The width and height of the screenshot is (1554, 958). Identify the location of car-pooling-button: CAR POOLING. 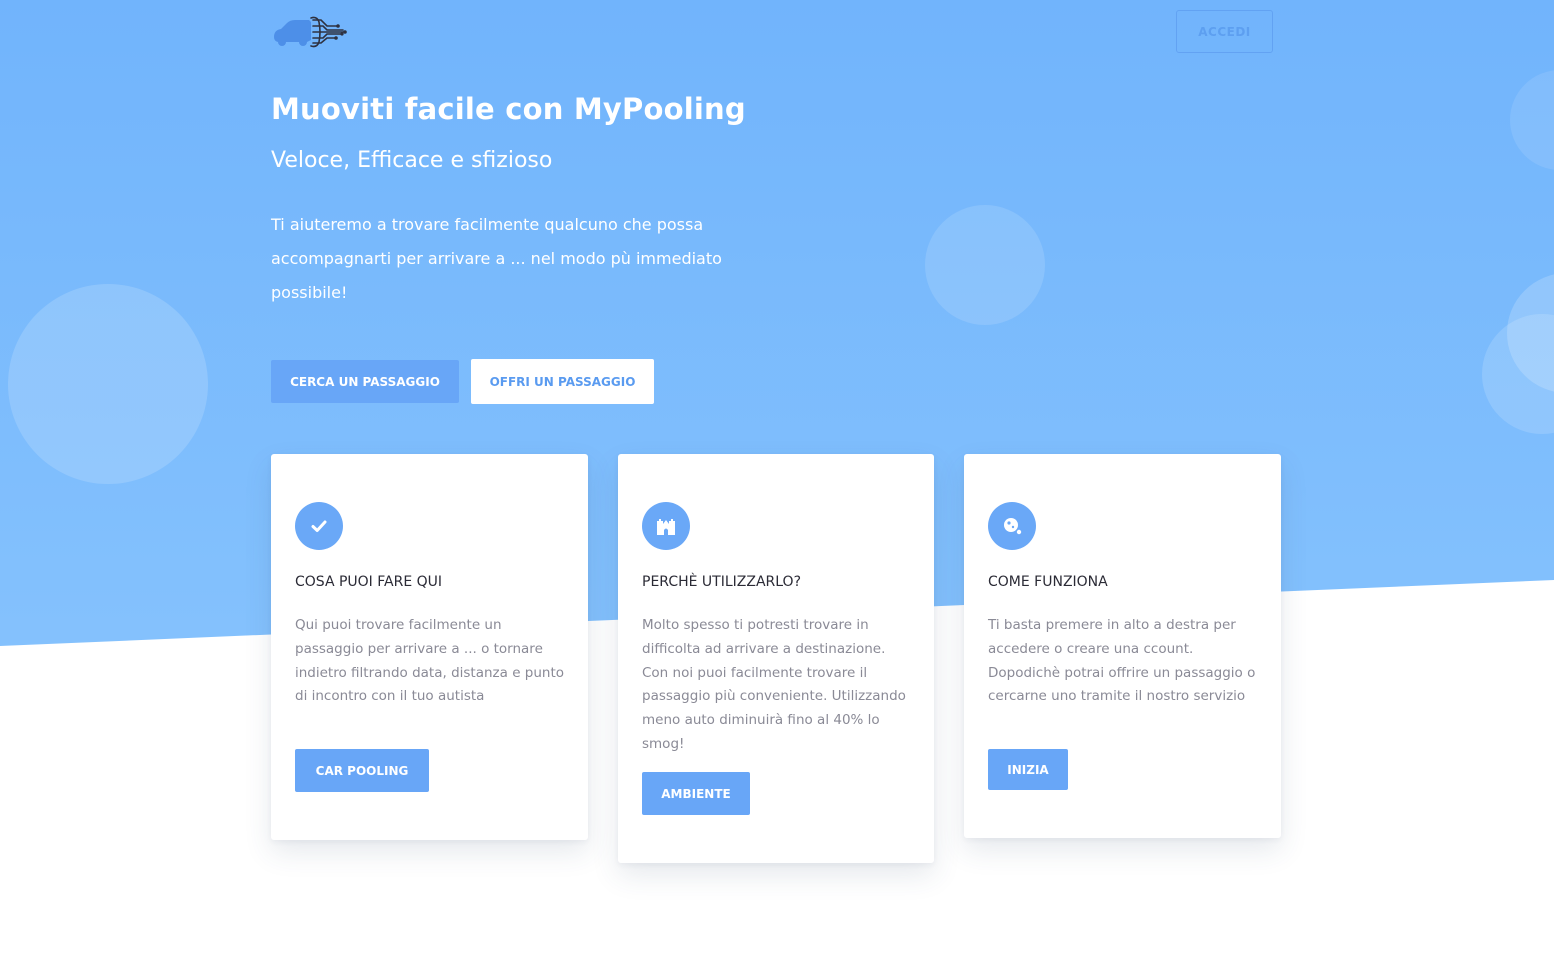
(362, 770).